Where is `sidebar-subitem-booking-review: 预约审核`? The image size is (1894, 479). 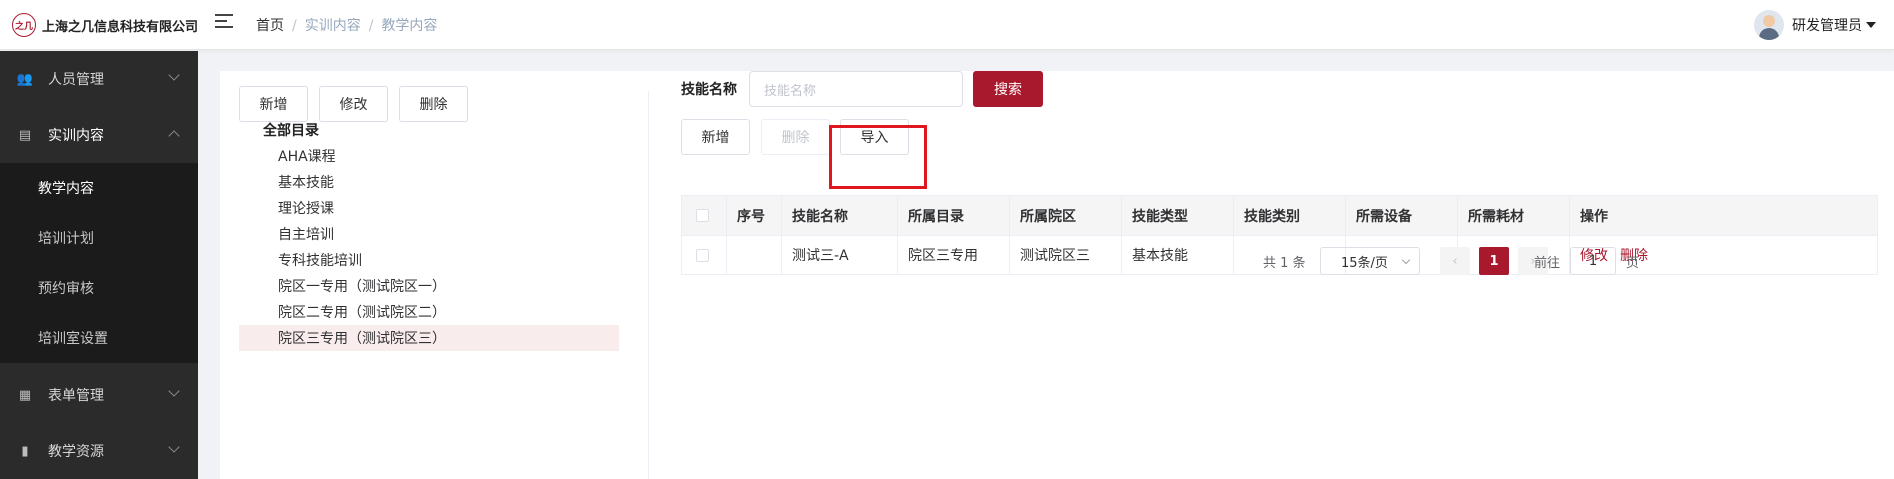
sidebar-subitem-booking-review: 预约审核 is located at coordinates (99, 288).